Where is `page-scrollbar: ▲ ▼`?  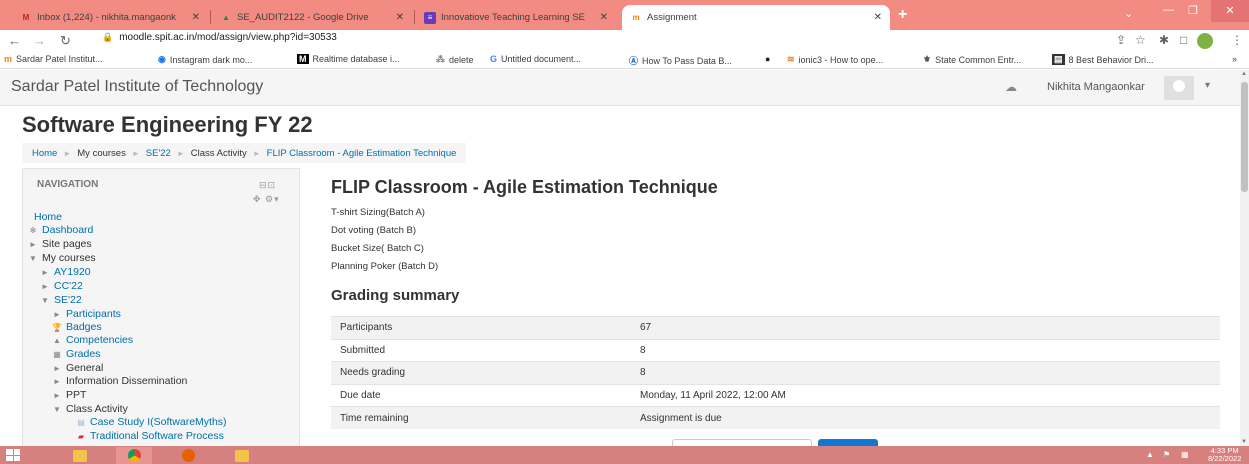 page-scrollbar: ▲ ▼ is located at coordinates (1244, 258).